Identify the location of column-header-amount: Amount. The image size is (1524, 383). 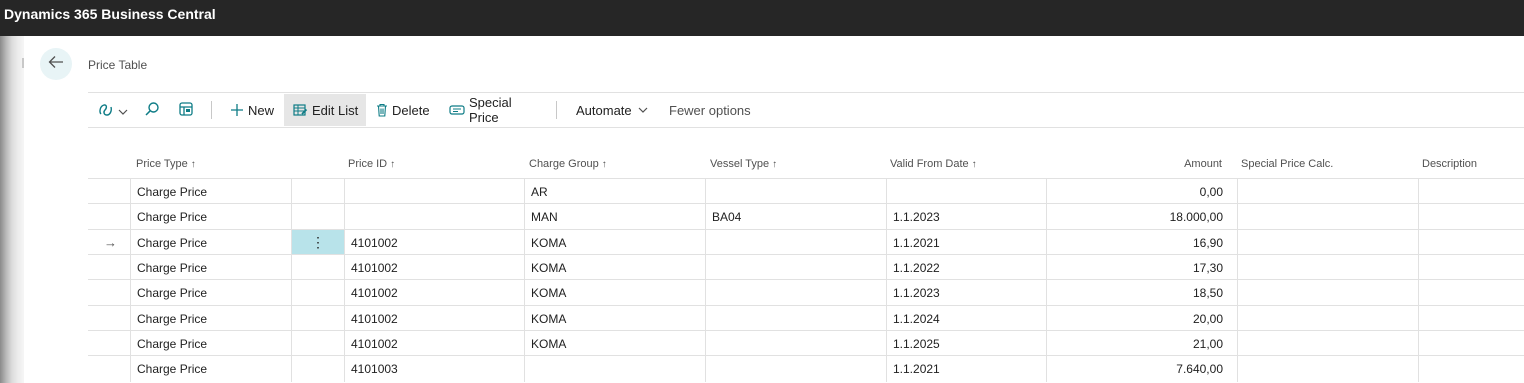
(1134, 164).